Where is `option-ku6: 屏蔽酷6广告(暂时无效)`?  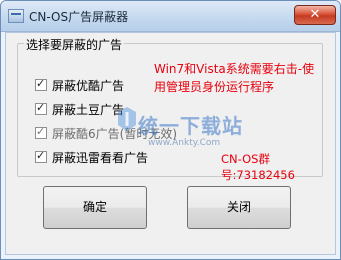
option-ku6: 屏蔽酷6广告(暂时无效) is located at coordinates (106, 133).